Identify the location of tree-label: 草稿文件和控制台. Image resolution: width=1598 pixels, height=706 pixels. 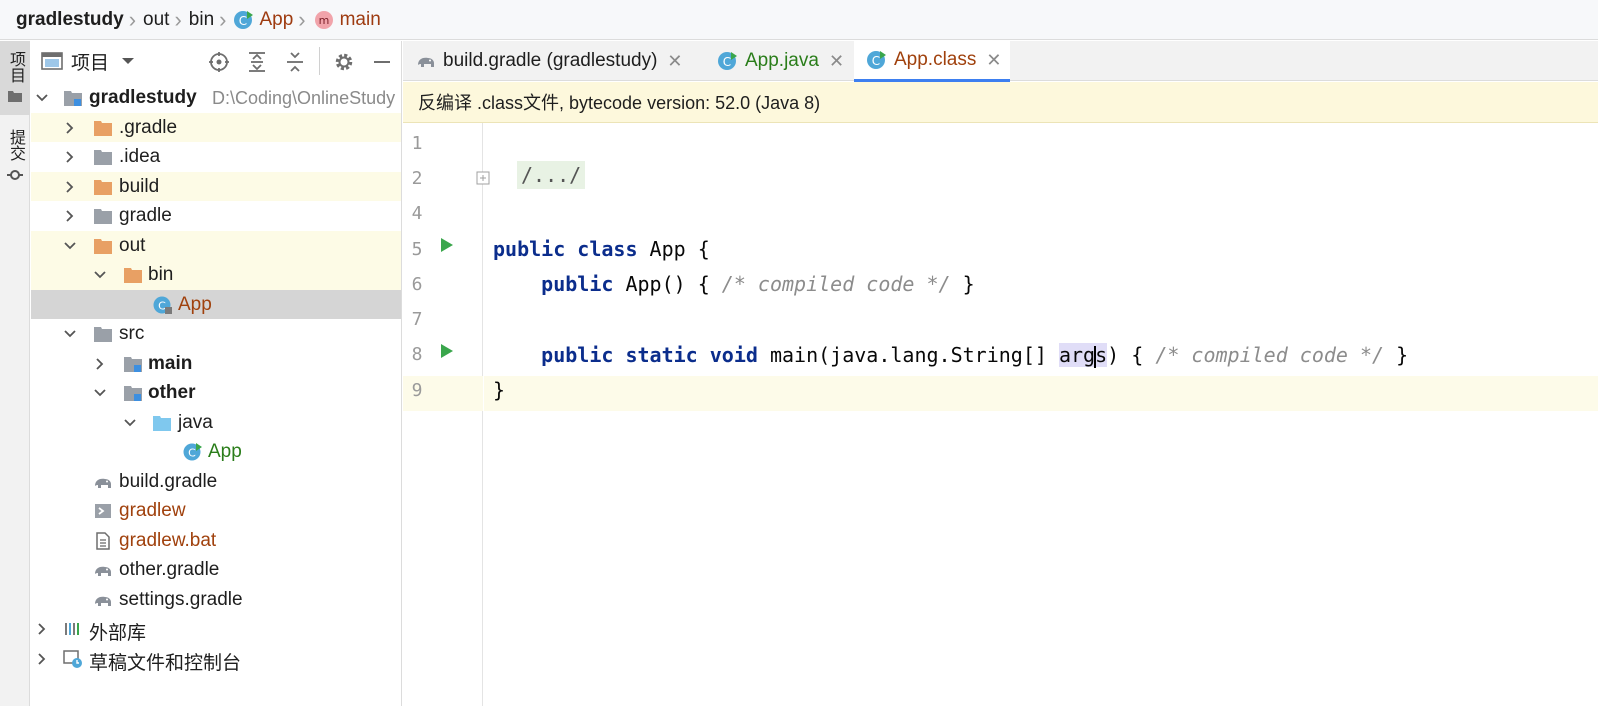
(165, 663).